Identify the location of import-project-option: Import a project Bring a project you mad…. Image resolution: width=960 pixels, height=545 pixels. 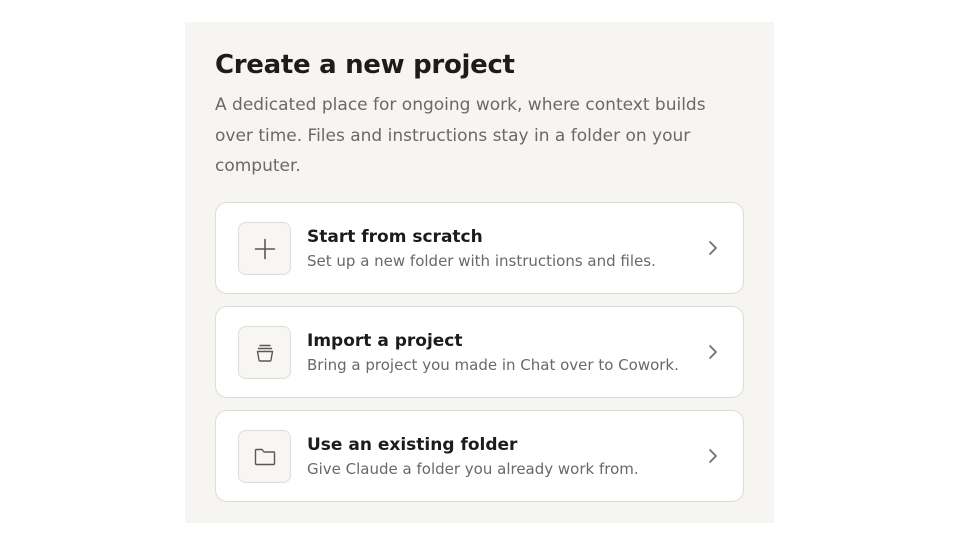
(479, 352).